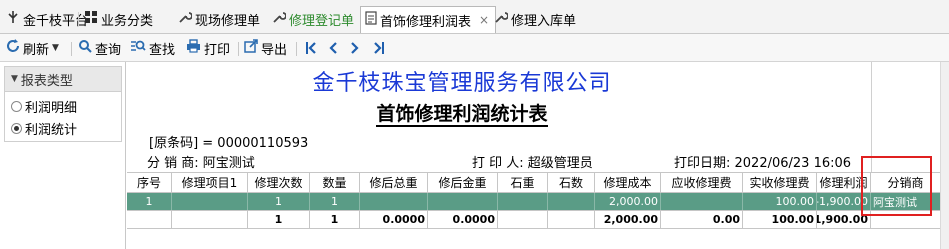  I want to click on previous-page-icon, so click(333, 48).